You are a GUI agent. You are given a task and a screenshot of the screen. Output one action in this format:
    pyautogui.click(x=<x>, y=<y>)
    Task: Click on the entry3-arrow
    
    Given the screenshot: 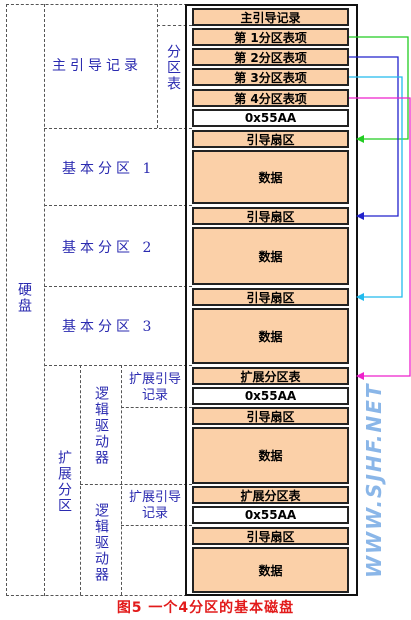 What is the action you would take?
    pyautogui.click(x=376, y=187)
    